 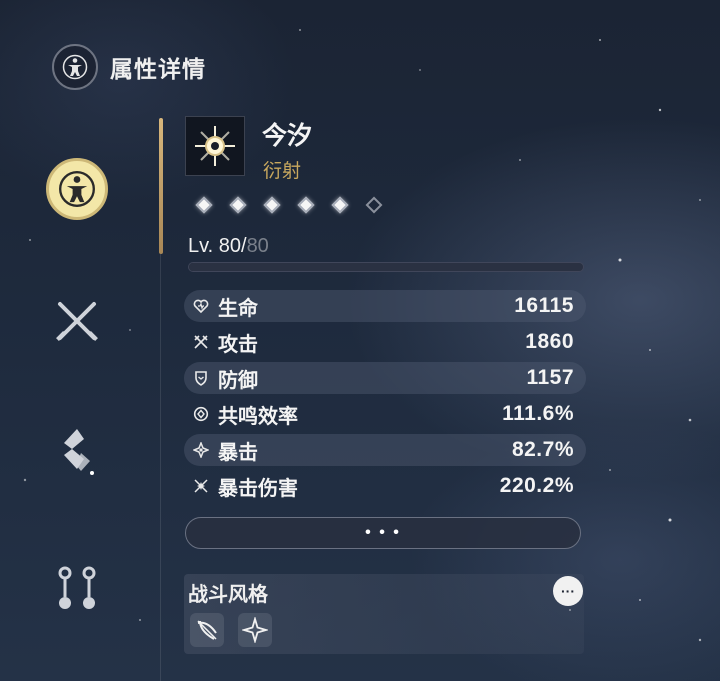 What do you see at coordinates (385, 450) in the screenshot?
I see `stat-row-crit-rate: 暴击 82.7%` at bounding box center [385, 450].